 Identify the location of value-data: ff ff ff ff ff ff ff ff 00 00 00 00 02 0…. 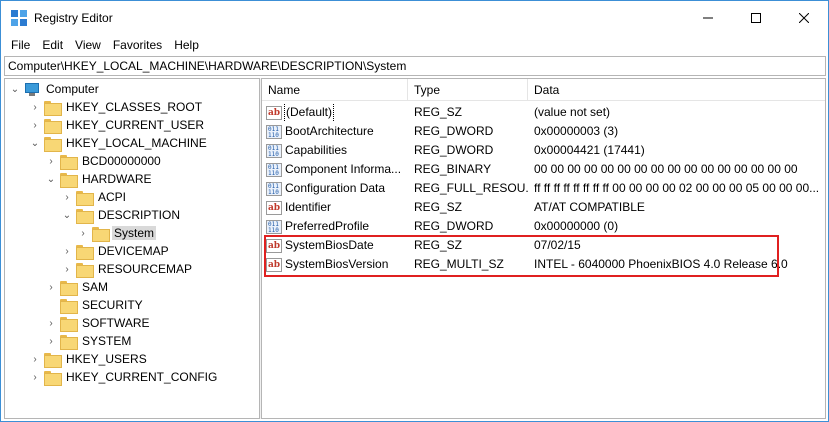
(677, 188).